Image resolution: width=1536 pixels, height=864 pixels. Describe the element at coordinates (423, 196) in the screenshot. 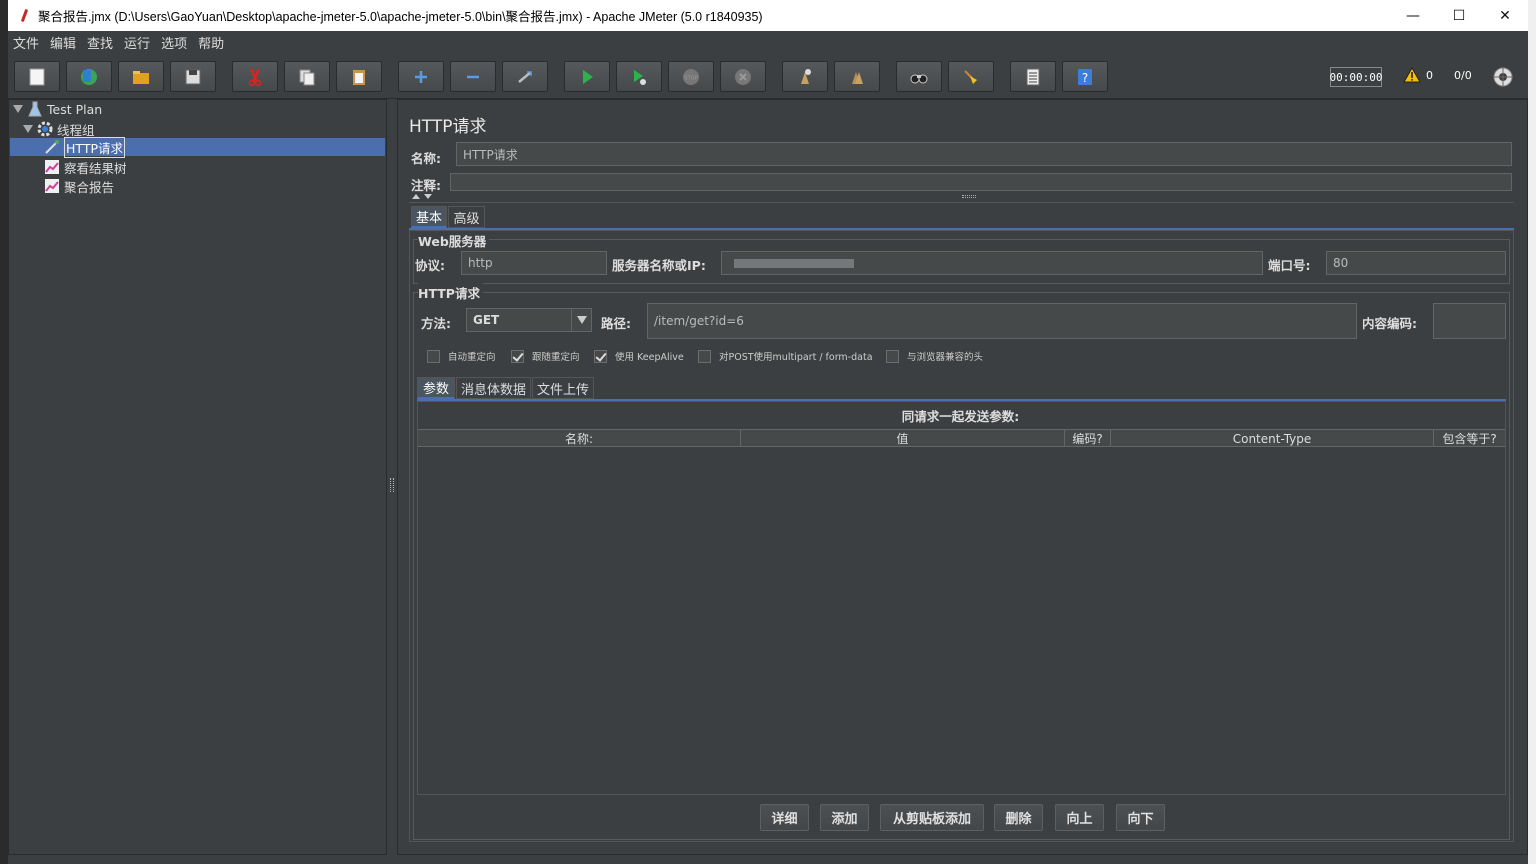

I see `collapse-arrows-icon` at that location.